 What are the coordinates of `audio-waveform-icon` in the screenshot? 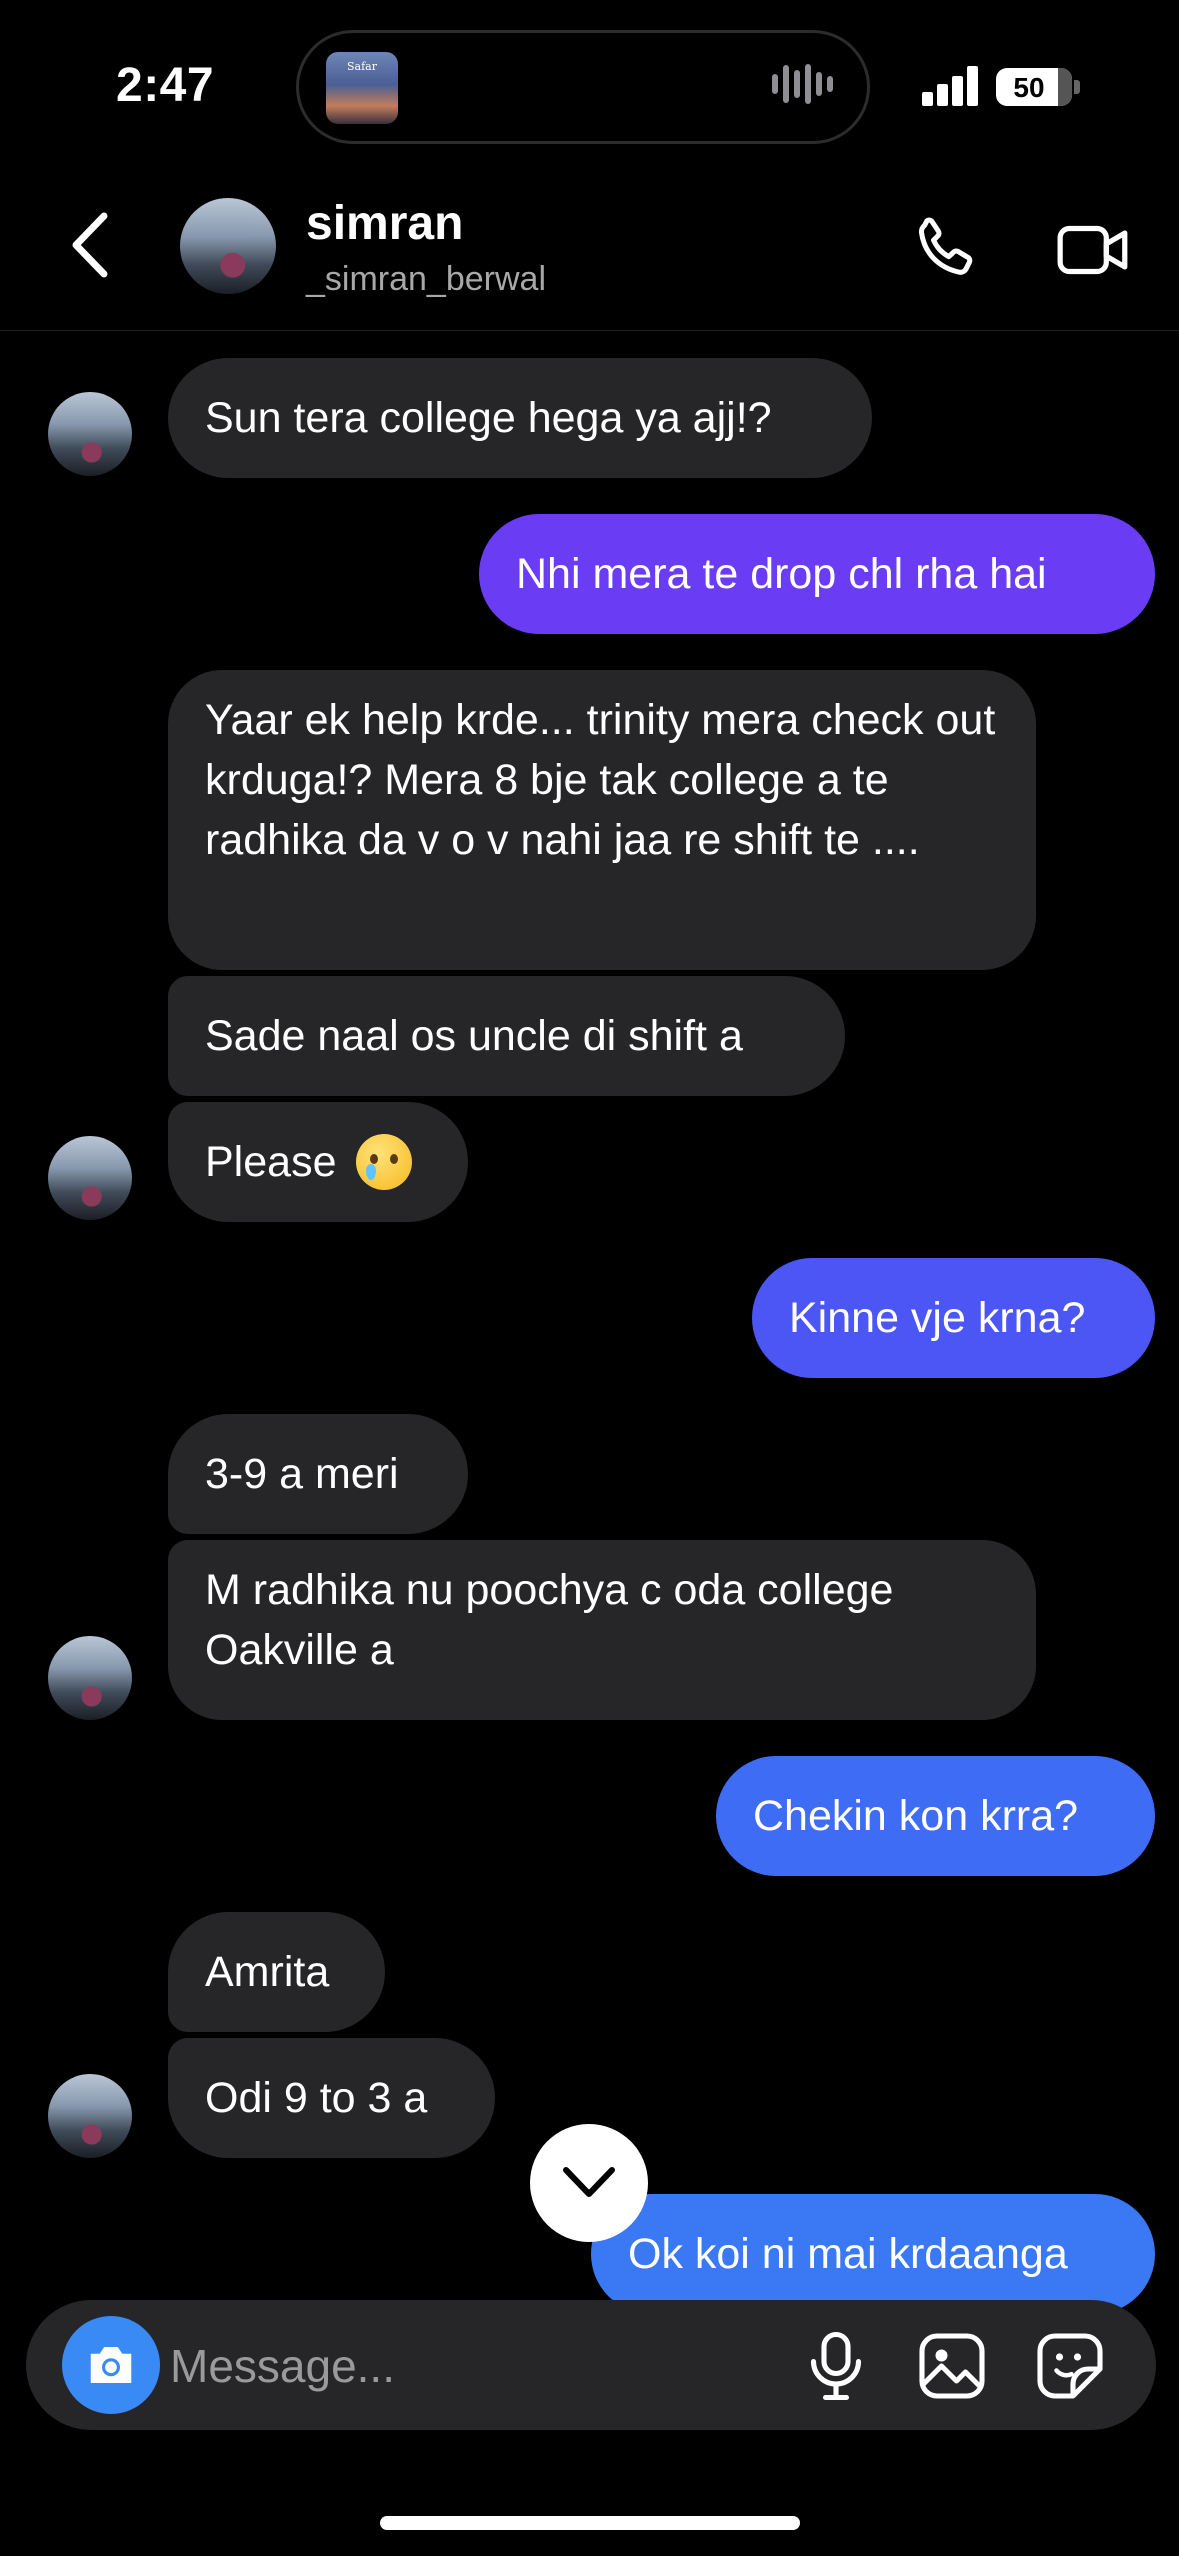 It's located at (806, 87).